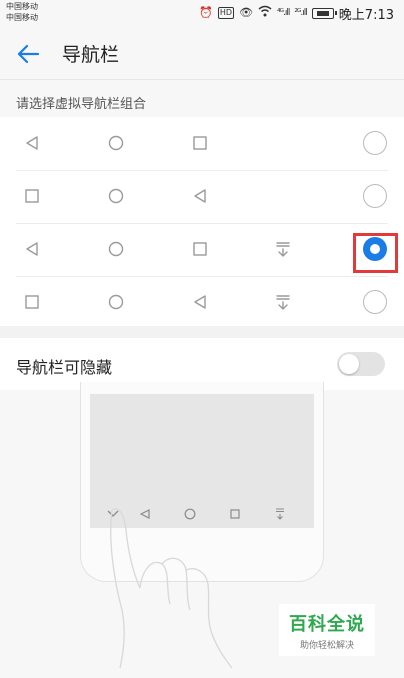  What do you see at coordinates (22, 6) in the screenshot?
I see `carrier-label-1: 中国移动` at bounding box center [22, 6].